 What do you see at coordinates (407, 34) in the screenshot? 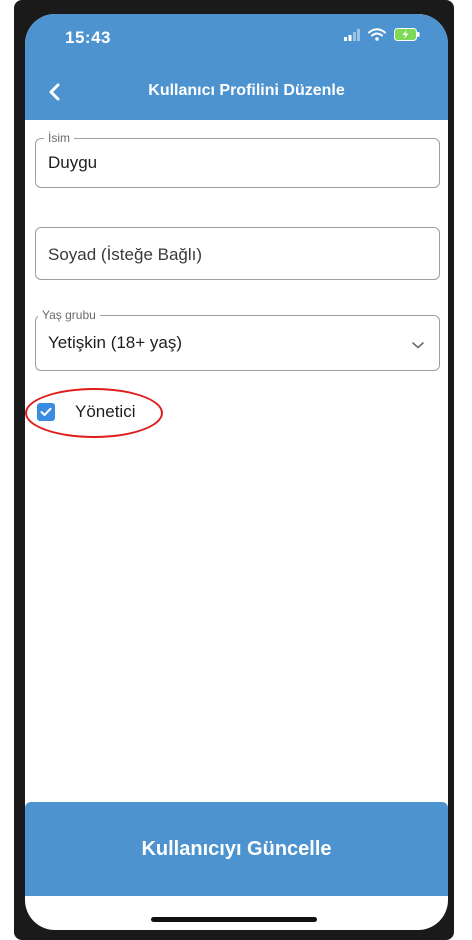
I see `battery-icon` at bounding box center [407, 34].